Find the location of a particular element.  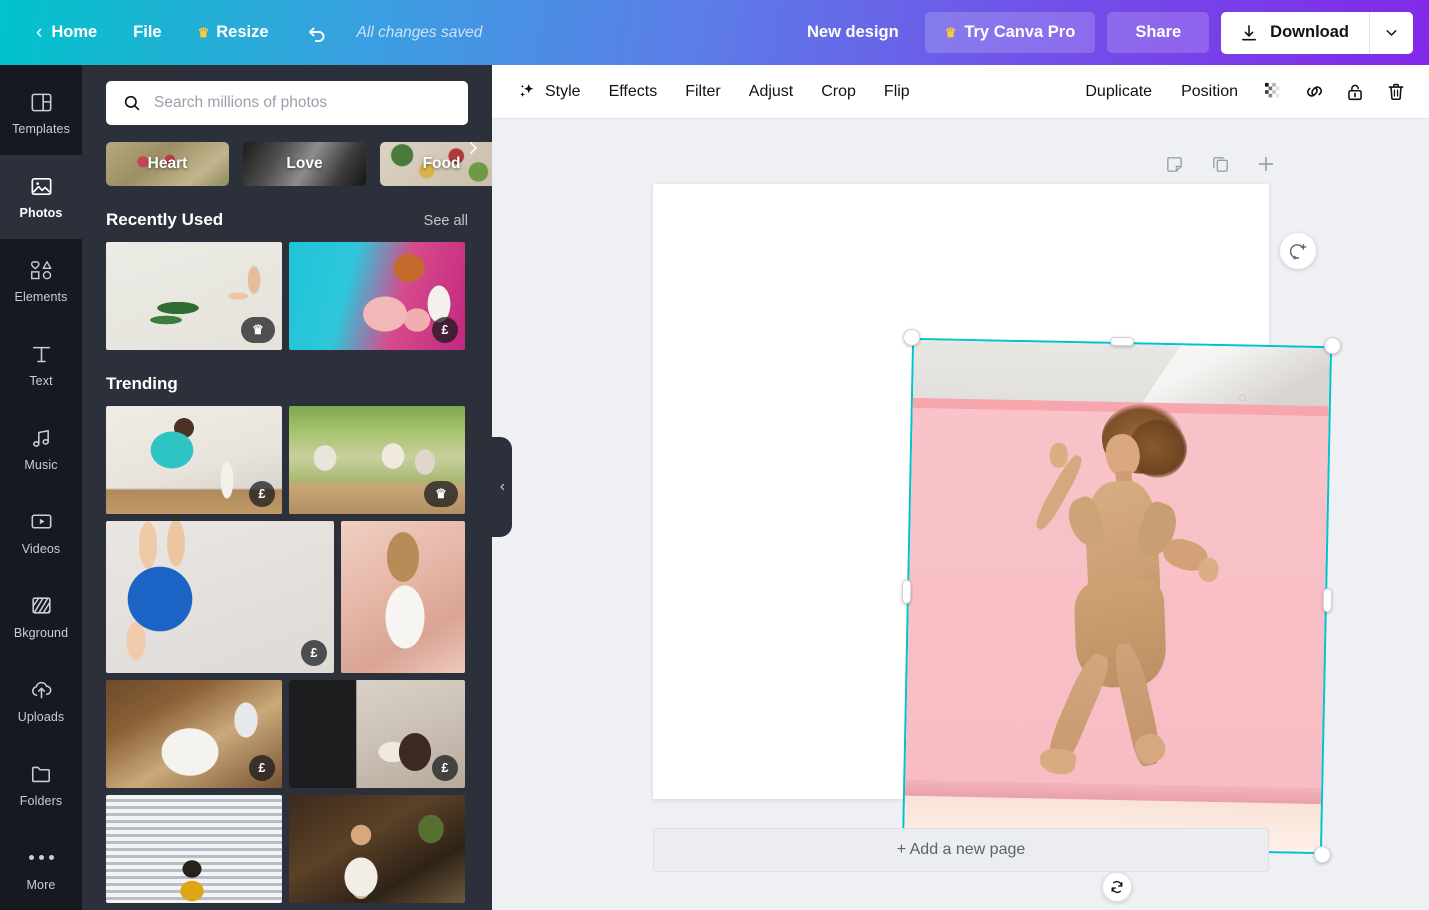

pro-crown-badge: ♛ is located at coordinates (258, 330).